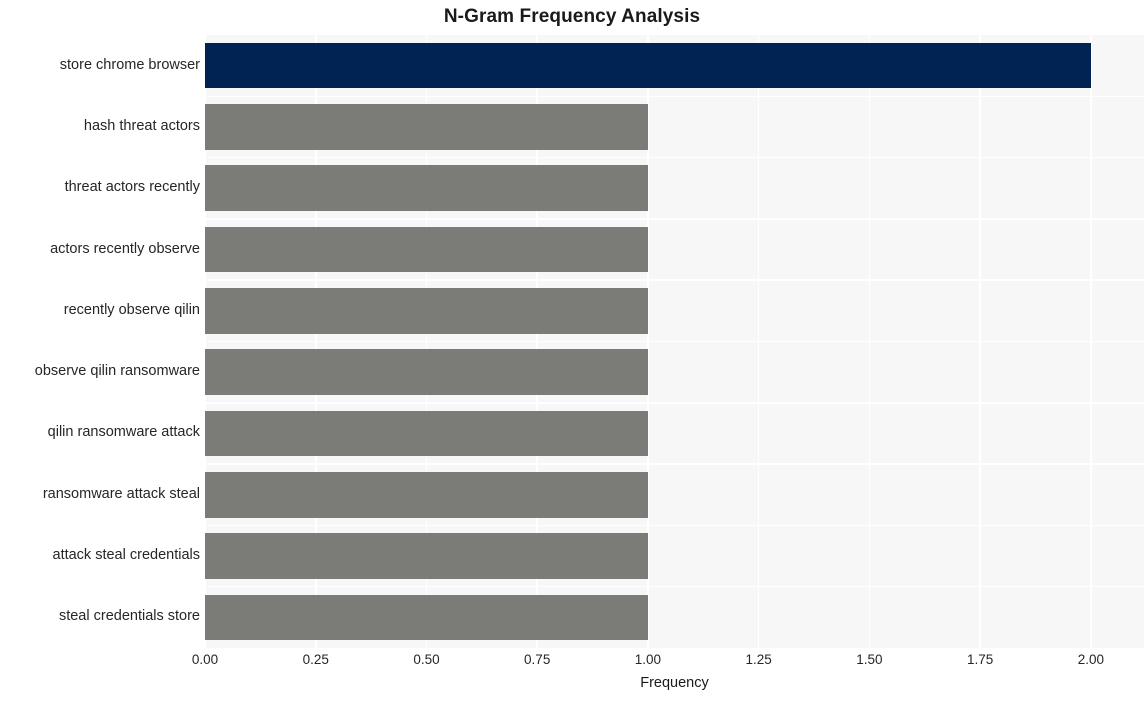 Image resolution: width=1144 pixels, height=701 pixels. Describe the element at coordinates (205, 659) in the screenshot. I see `x-axis-tick-label: 0.00` at that location.